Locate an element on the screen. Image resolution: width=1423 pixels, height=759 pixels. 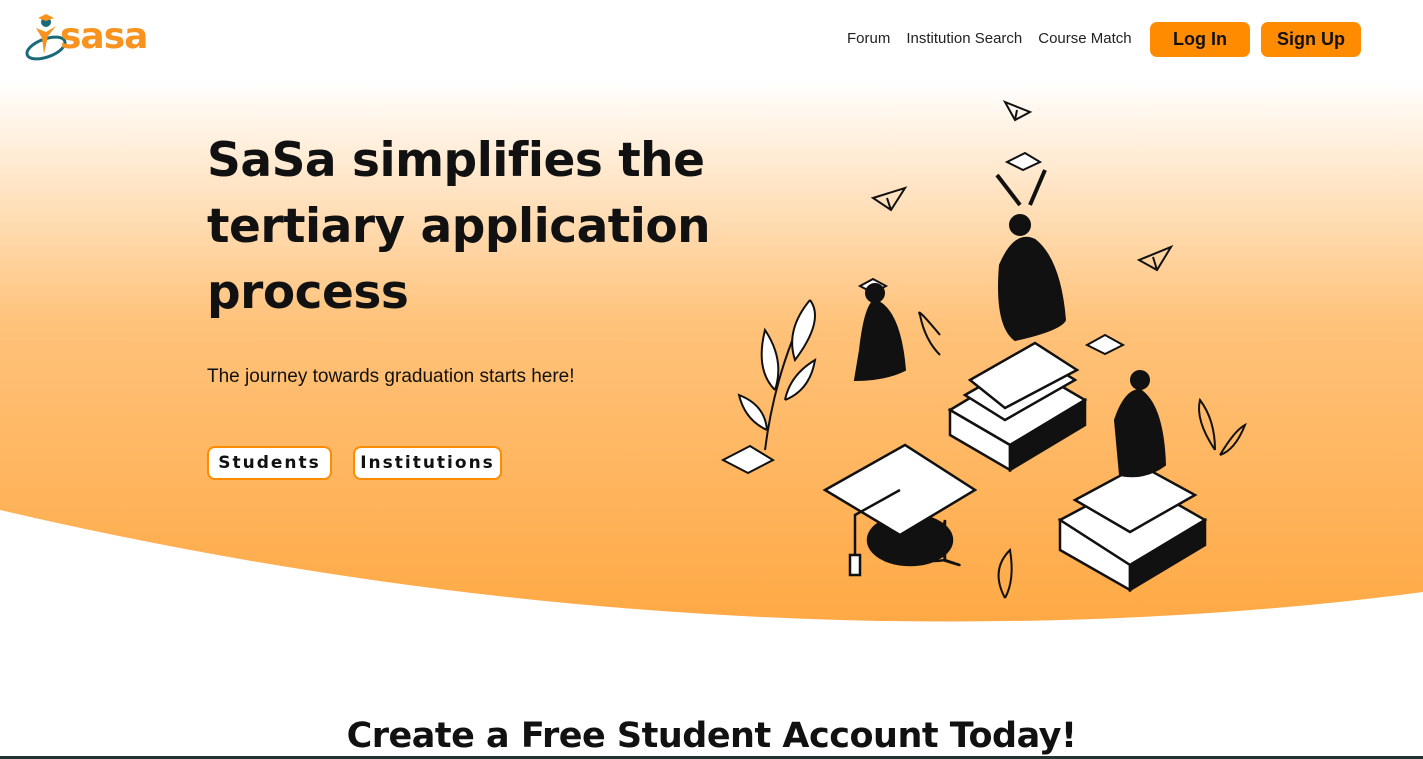
students-button: Students is located at coordinates (269, 463).